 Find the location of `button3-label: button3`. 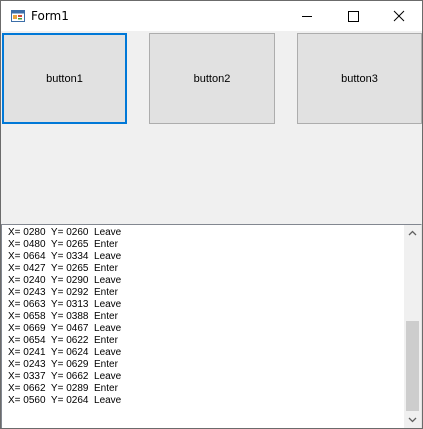

button3-label: button3 is located at coordinates (359, 78).